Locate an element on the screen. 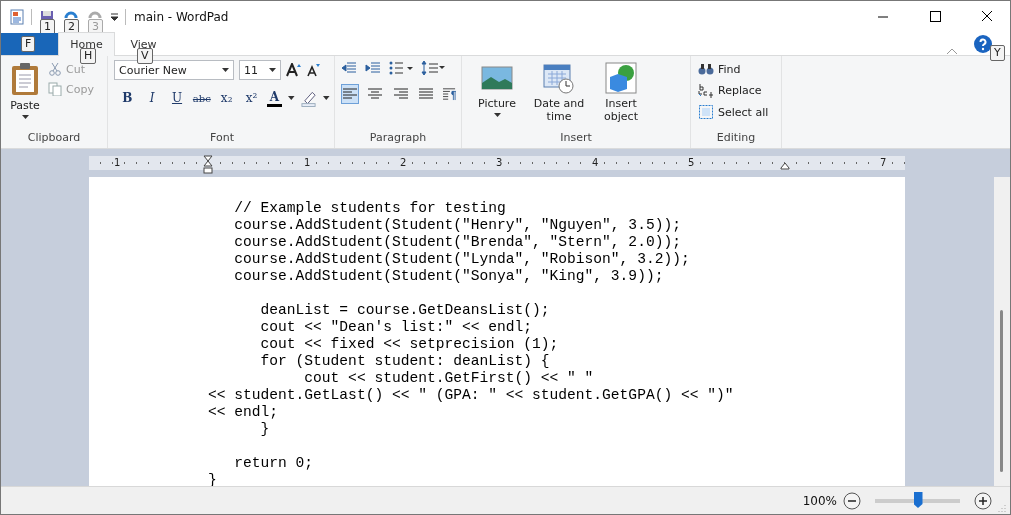 The width and height of the screenshot is (1011, 515). group-label: Insert is located at coordinates (576, 138).